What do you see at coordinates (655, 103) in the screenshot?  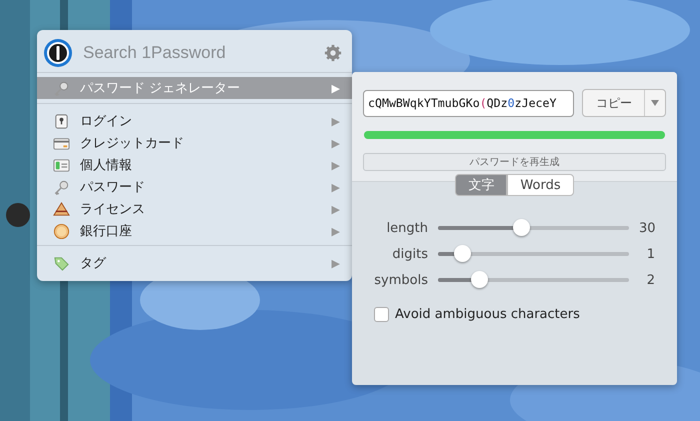 I see `caret-icon` at bounding box center [655, 103].